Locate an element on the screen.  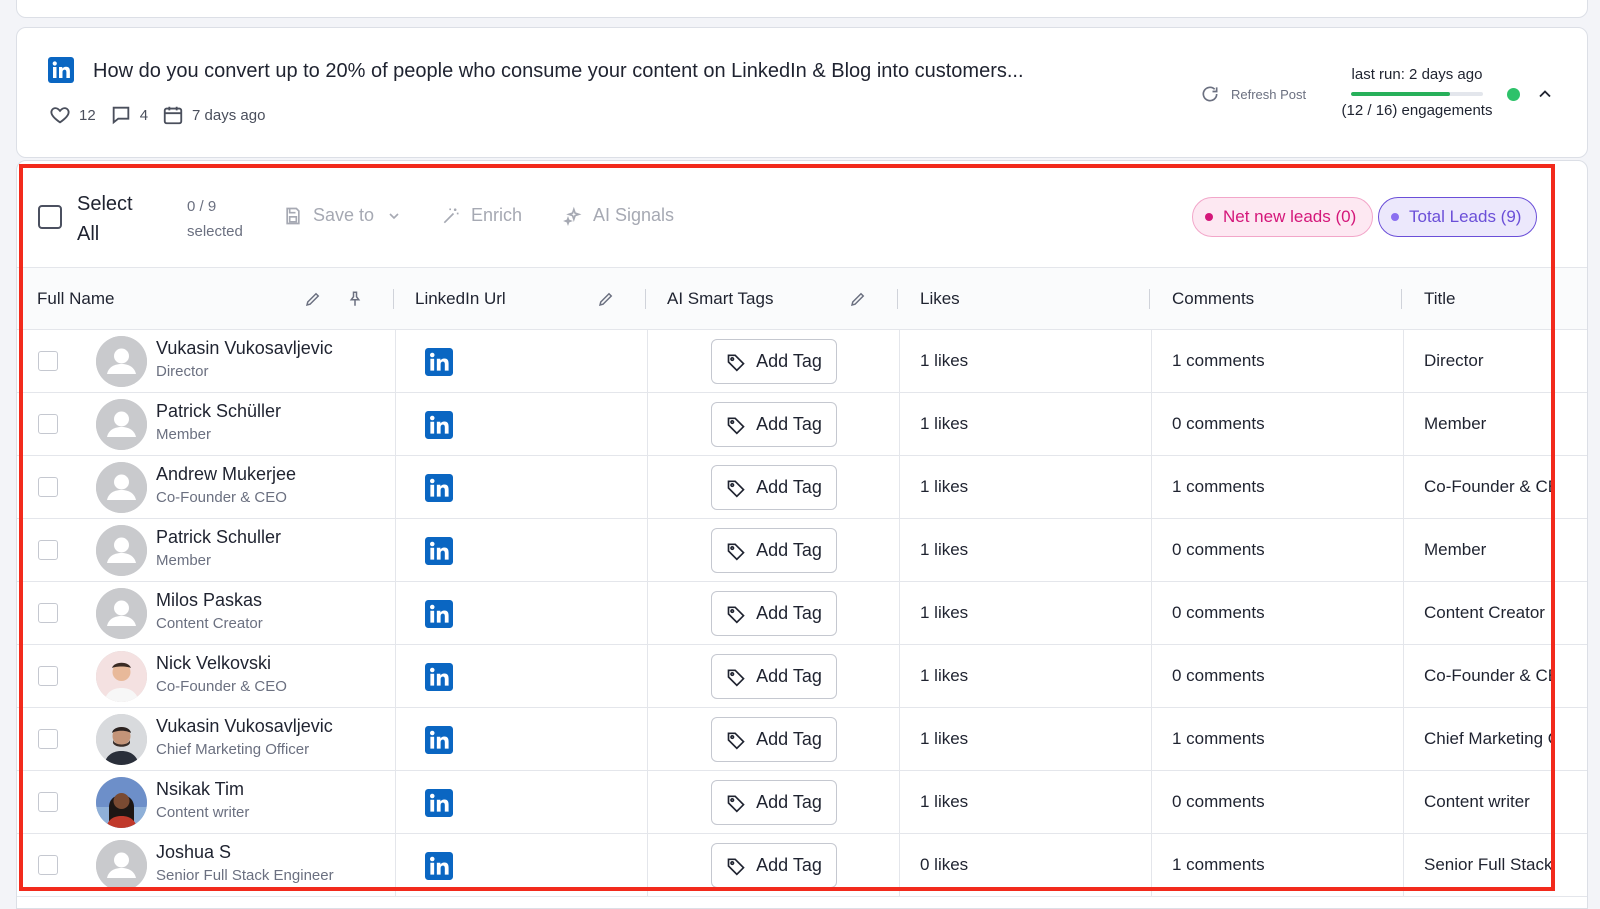
net-new-leads-filter: Net new leads (0) is located at coordinates (1282, 217).